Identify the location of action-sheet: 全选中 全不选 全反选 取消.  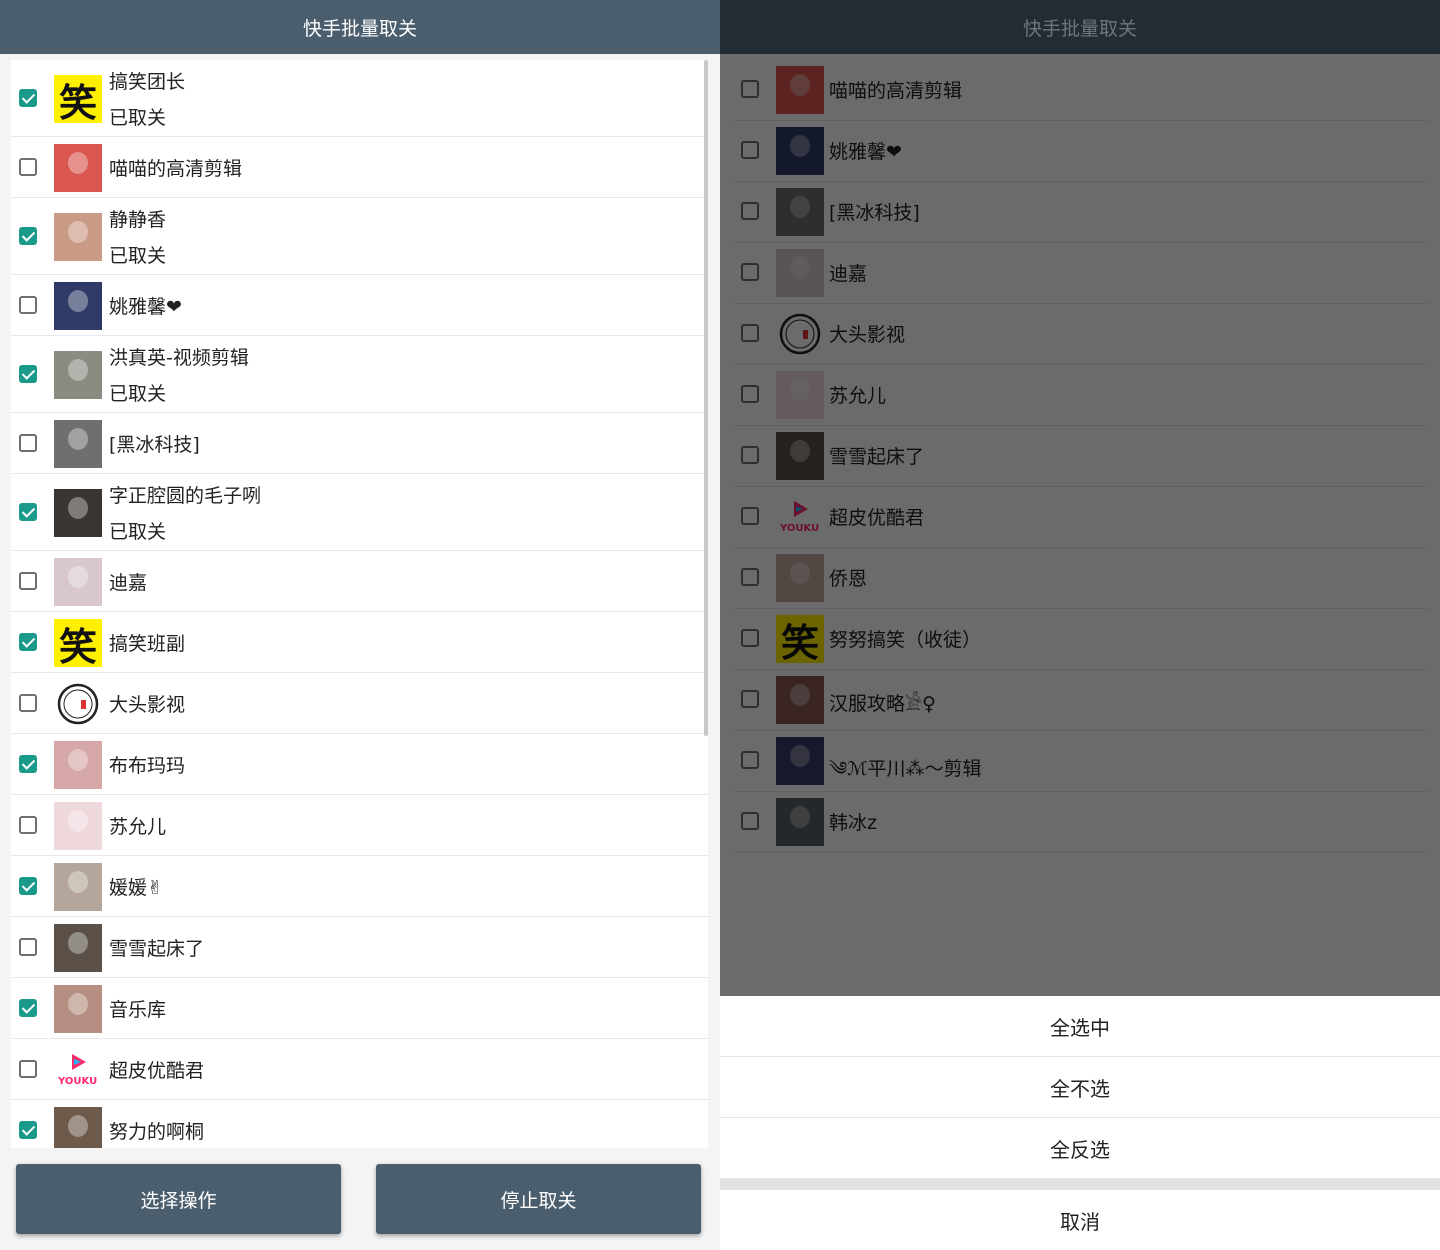
(1080, 1123).